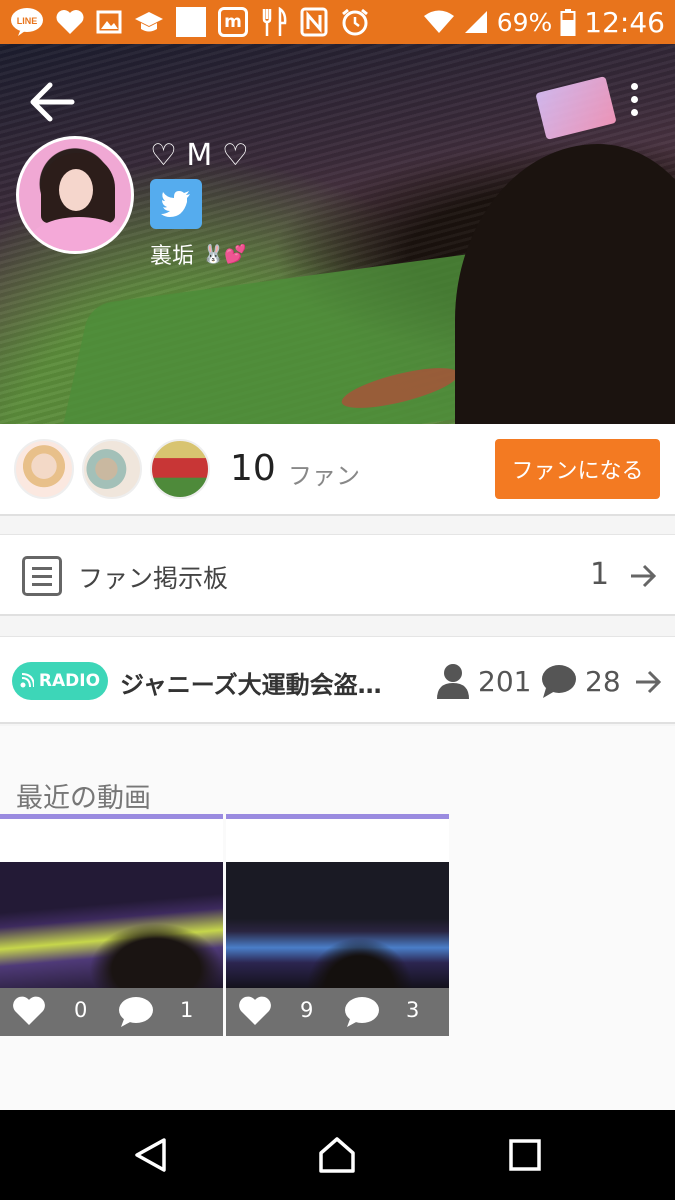 The width and height of the screenshot is (675, 1200). What do you see at coordinates (149, 22) in the screenshot?
I see `graduation-cap-icon` at bounding box center [149, 22].